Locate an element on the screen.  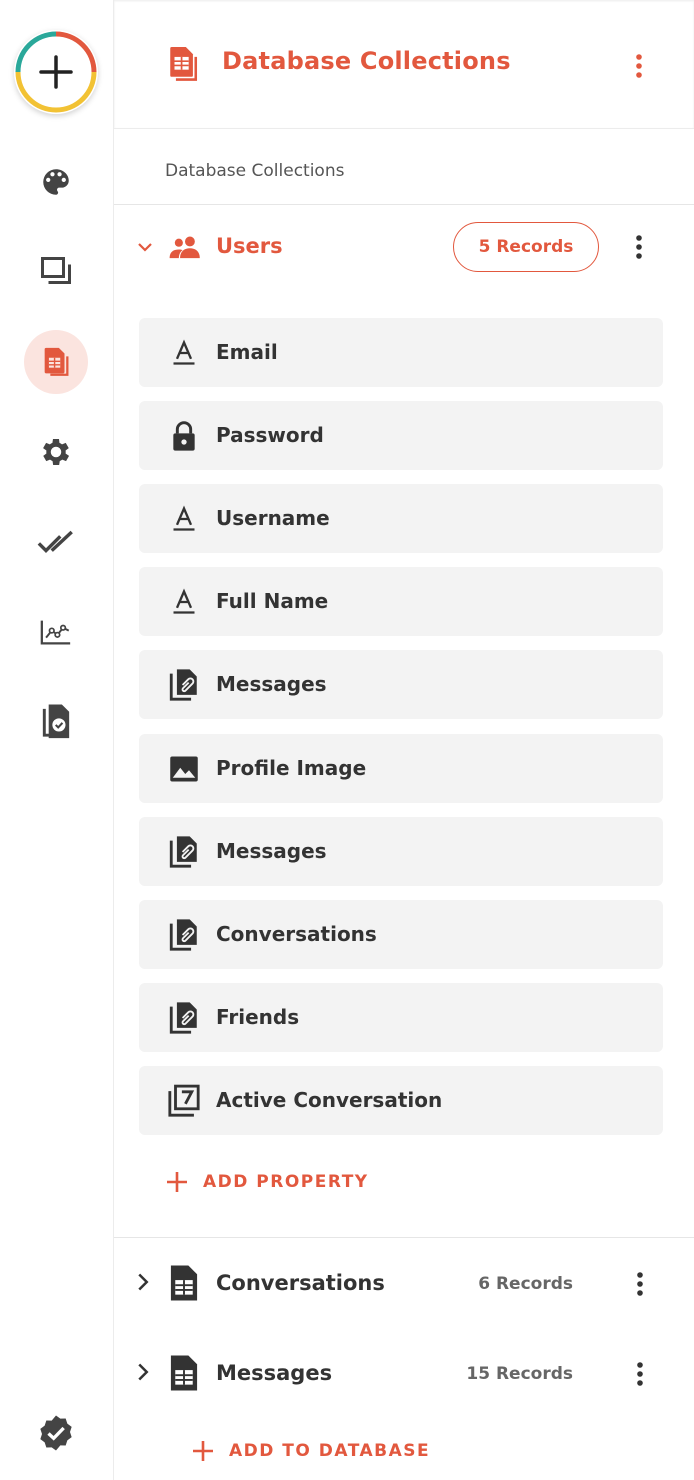
top-bar: Database Collections is located at coordinates (404, 64).